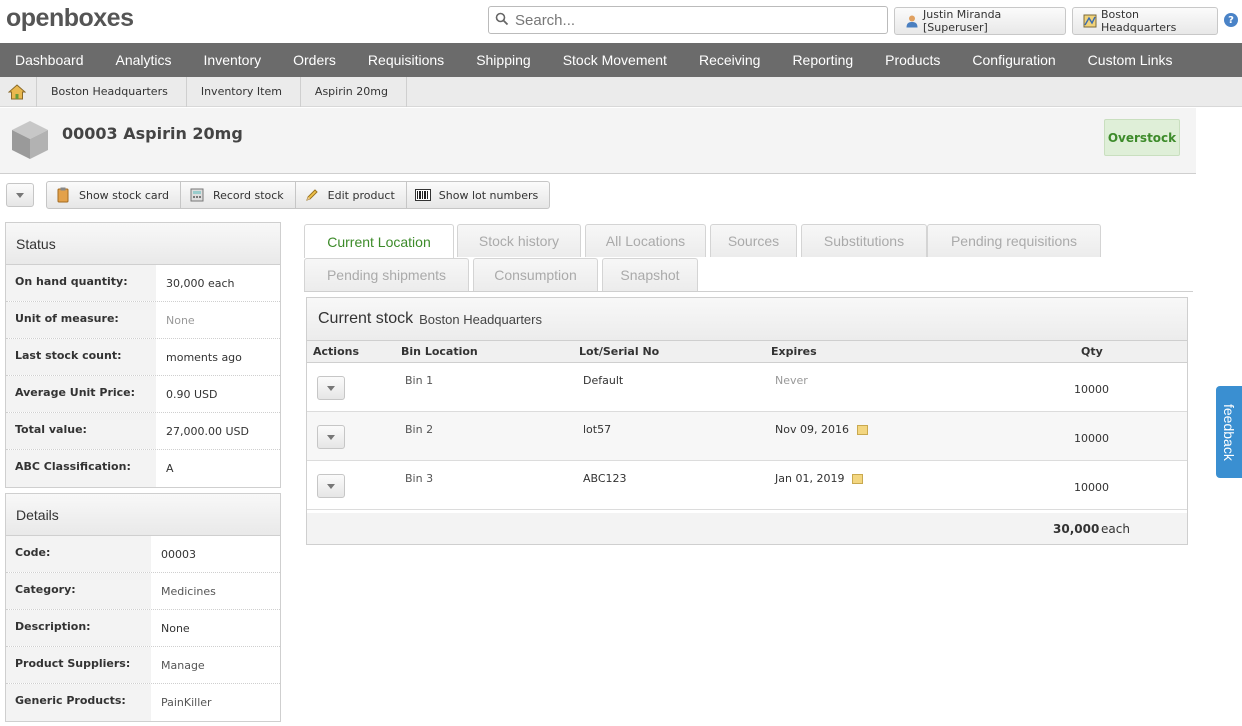 The image size is (1242, 726). I want to click on tab-current-location: Current Location, so click(379, 241).